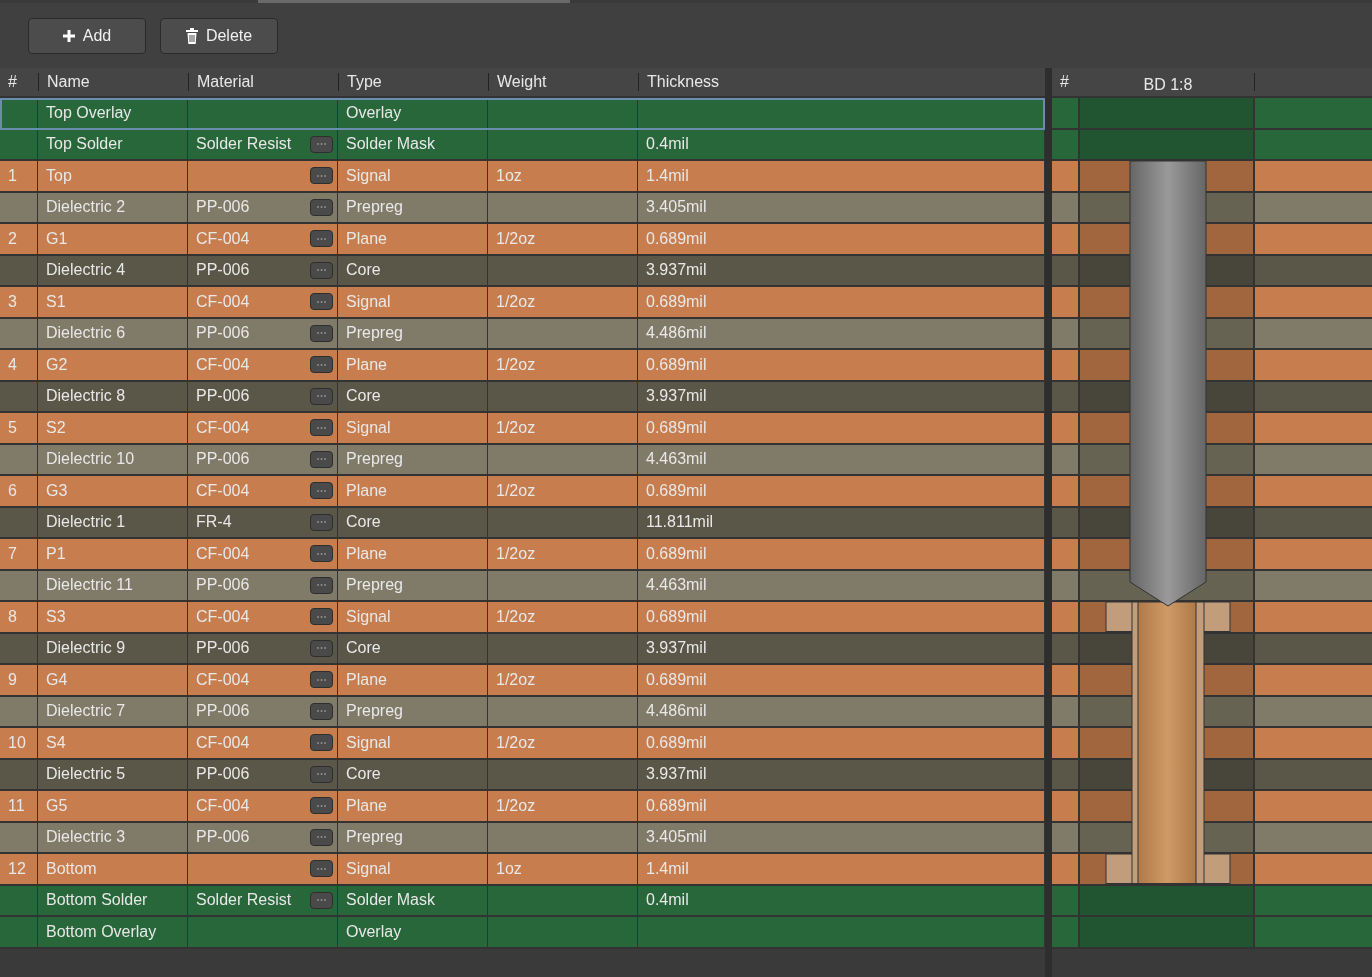  What do you see at coordinates (12, 175) in the screenshot?
I see `layer-number: 1` at bounding box center [12, 175].